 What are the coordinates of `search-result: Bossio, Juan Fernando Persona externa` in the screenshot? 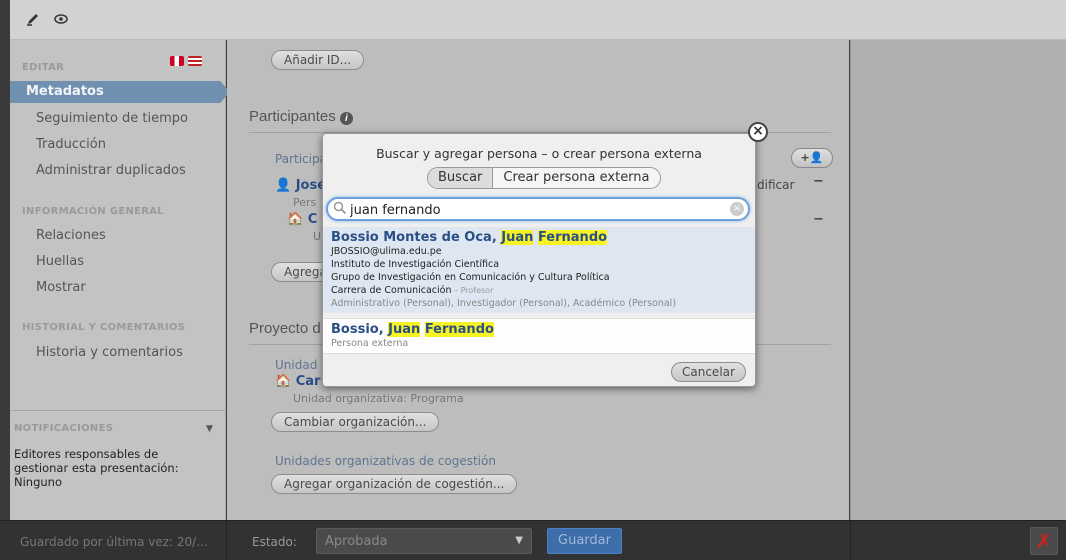 It's located at (539, 336).